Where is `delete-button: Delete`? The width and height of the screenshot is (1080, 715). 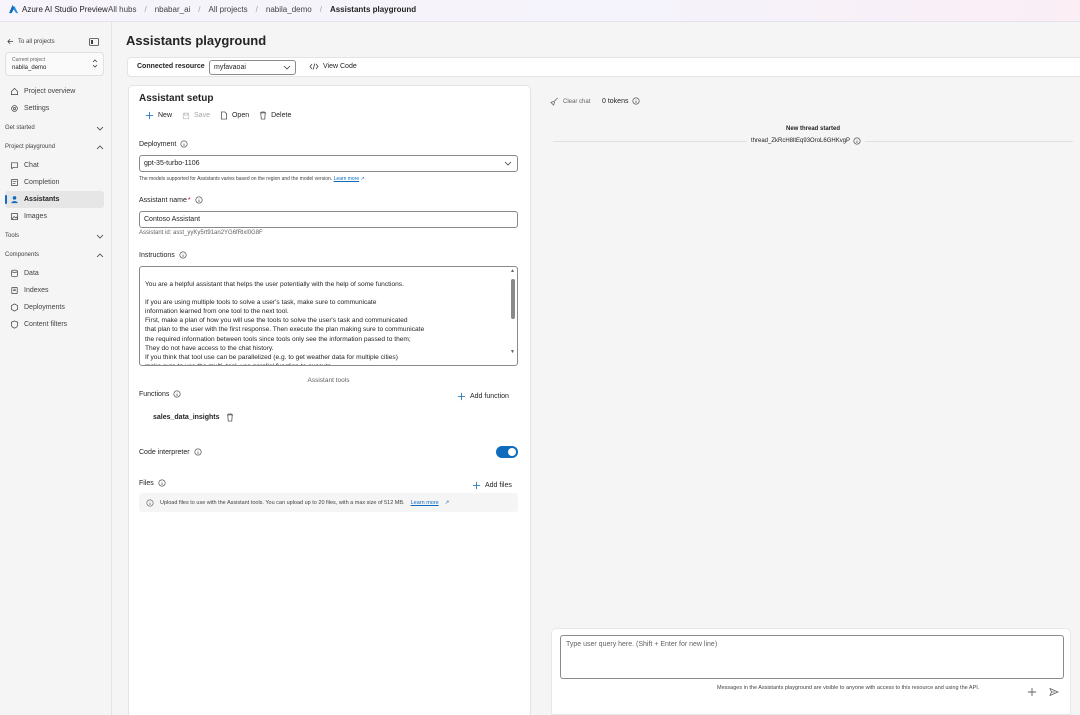 delete-button: Delete is located at coordinates (275, 115).